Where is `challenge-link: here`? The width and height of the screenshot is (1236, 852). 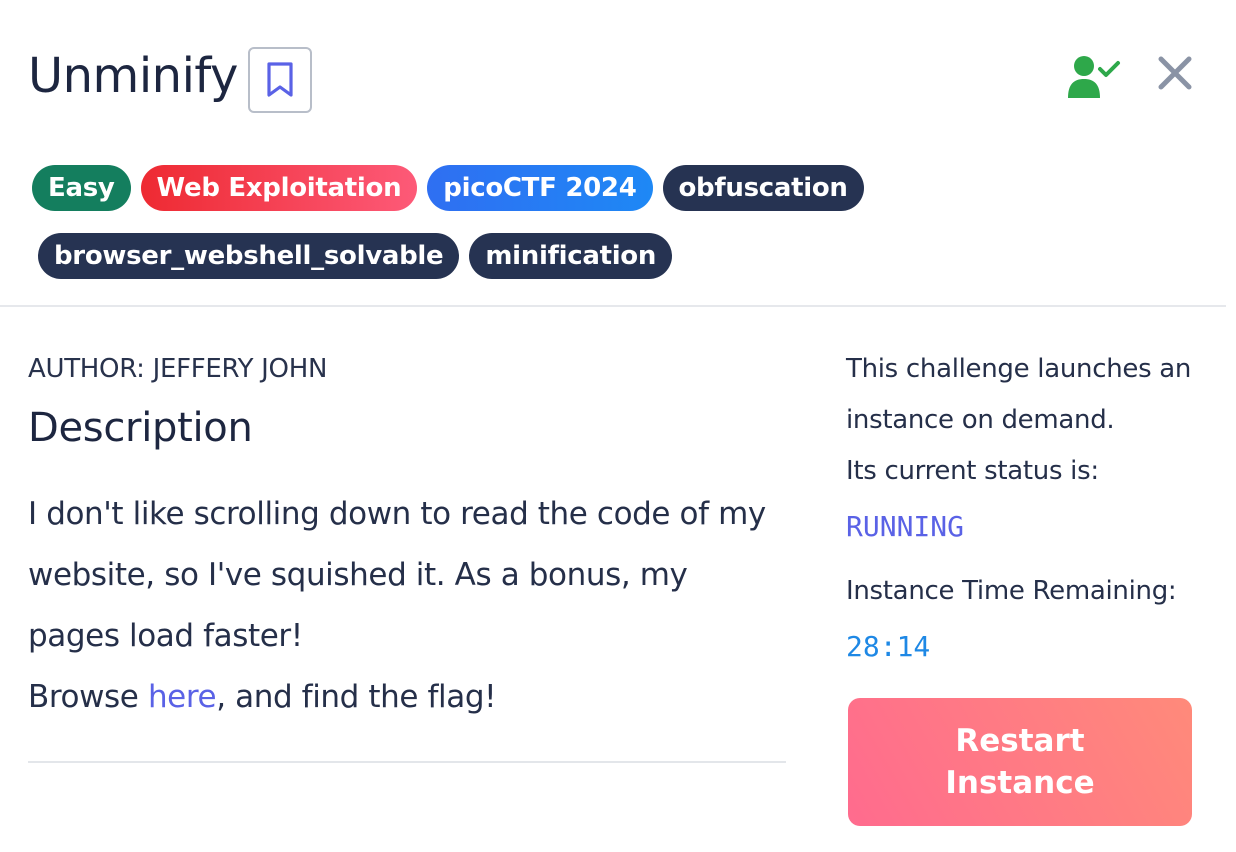
challenge-link: here is located at coordinates (182, 697).